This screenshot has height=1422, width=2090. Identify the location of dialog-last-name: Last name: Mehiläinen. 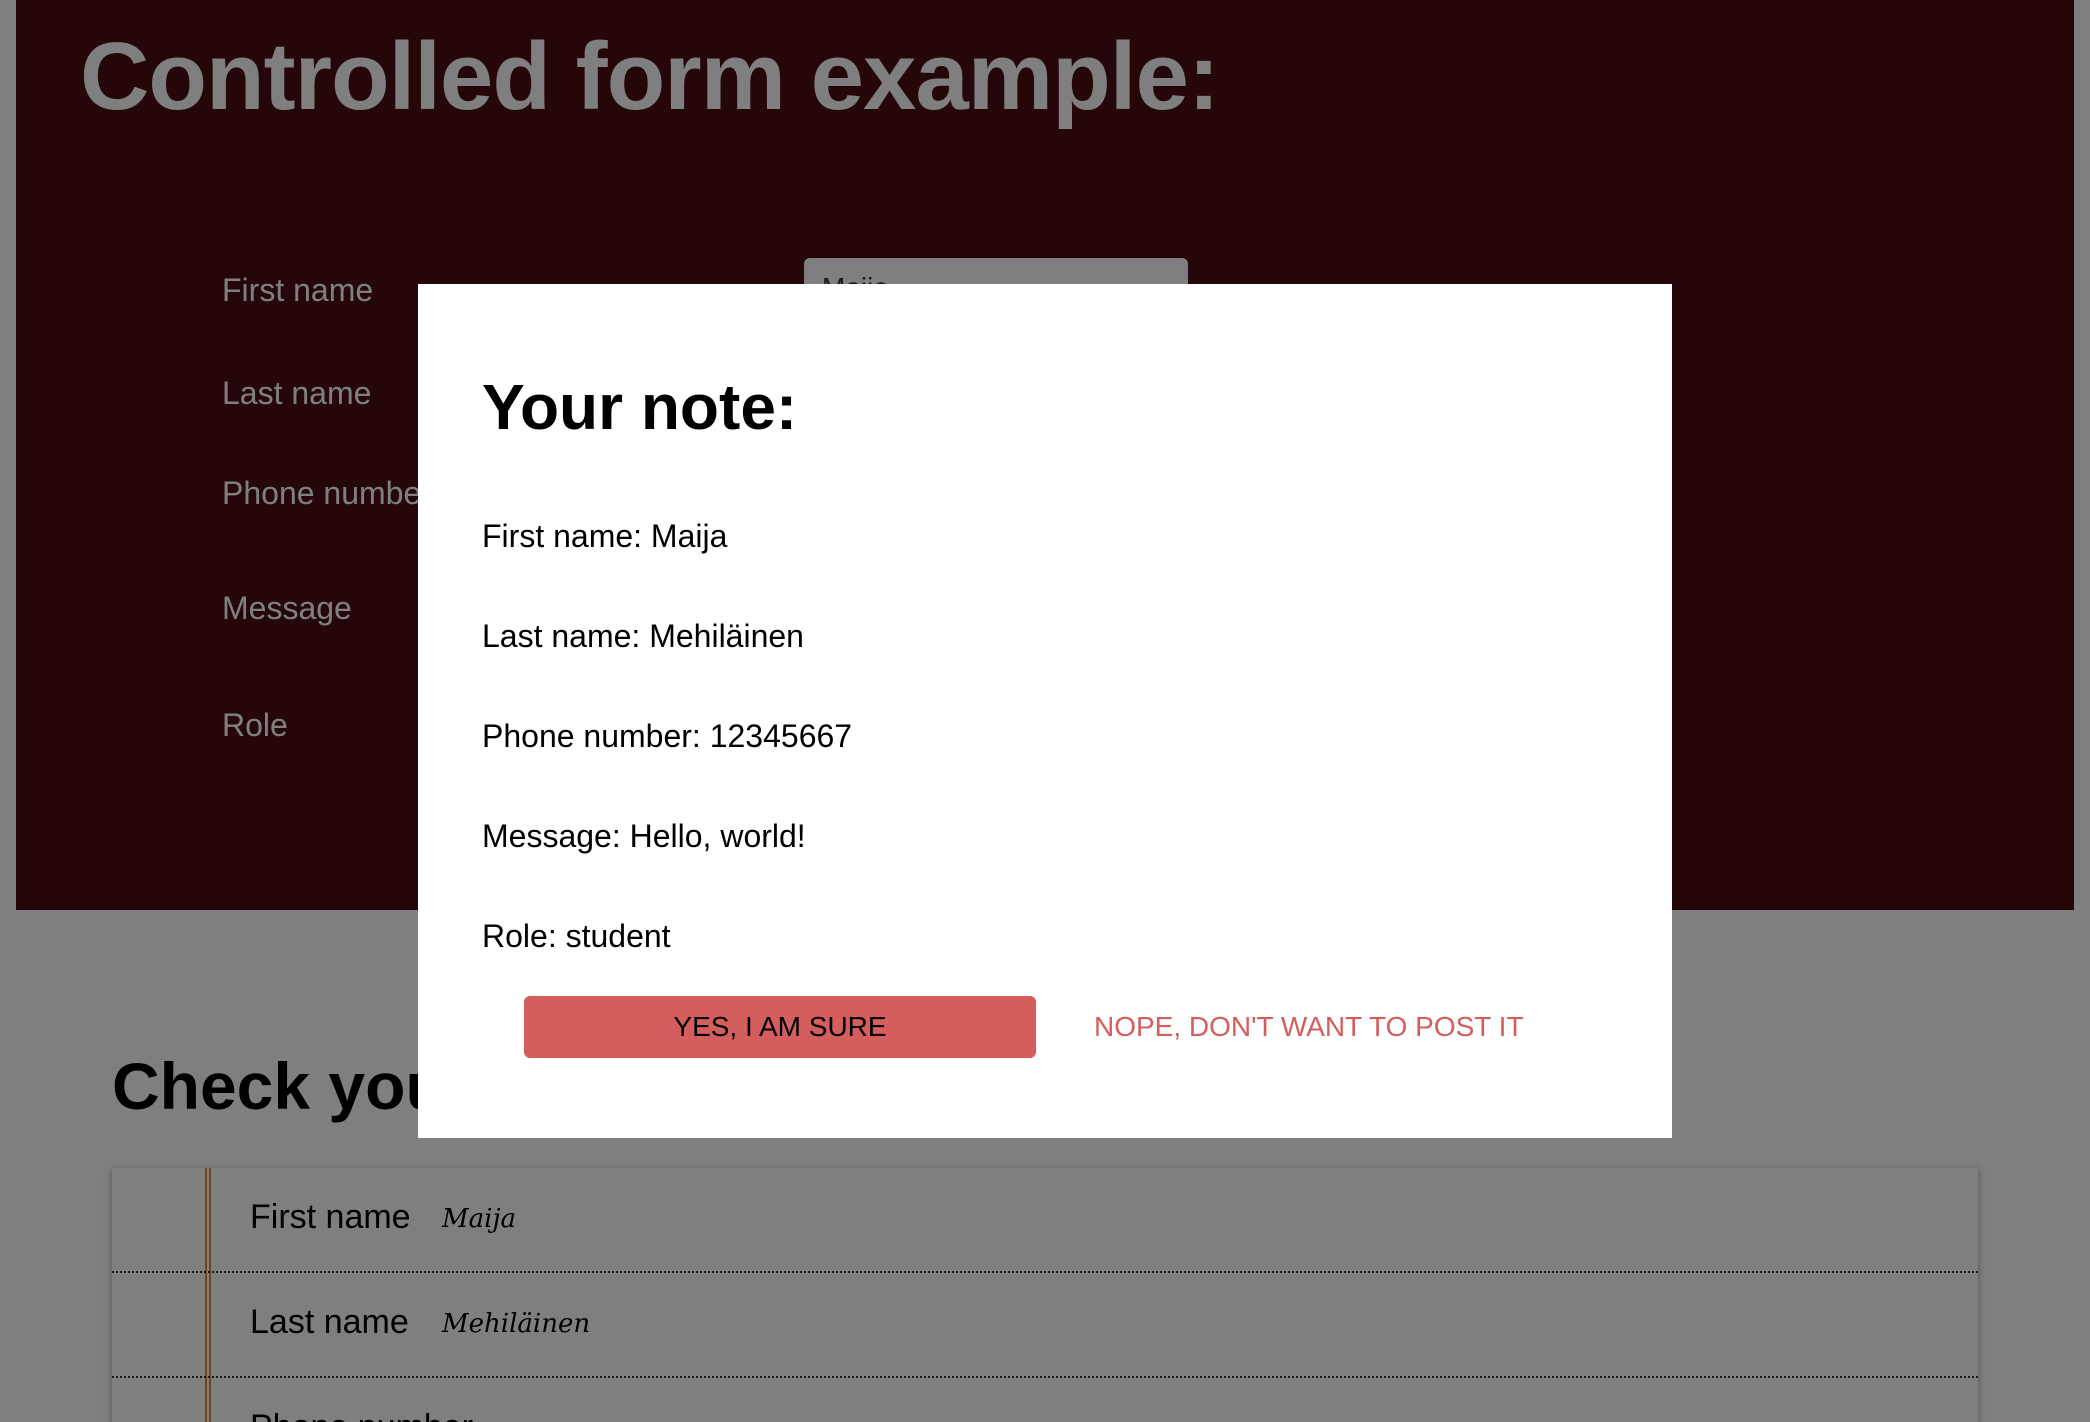
(643, 636).